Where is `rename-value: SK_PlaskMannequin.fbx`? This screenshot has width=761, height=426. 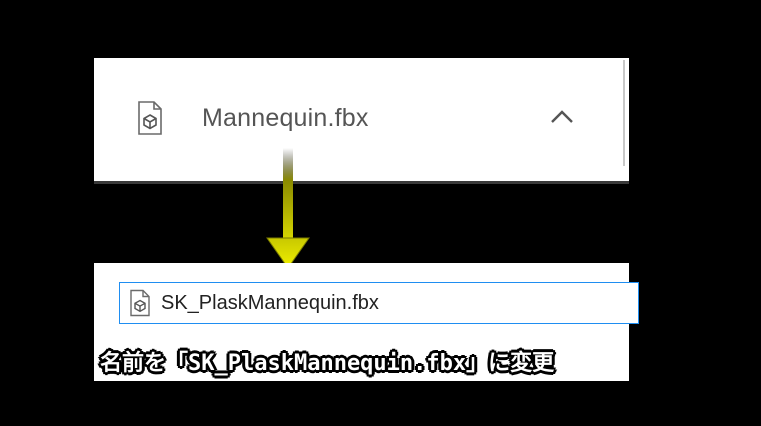
rename-value: SK_PlaskMannequin.fbx is located at coordinates (270, 303).